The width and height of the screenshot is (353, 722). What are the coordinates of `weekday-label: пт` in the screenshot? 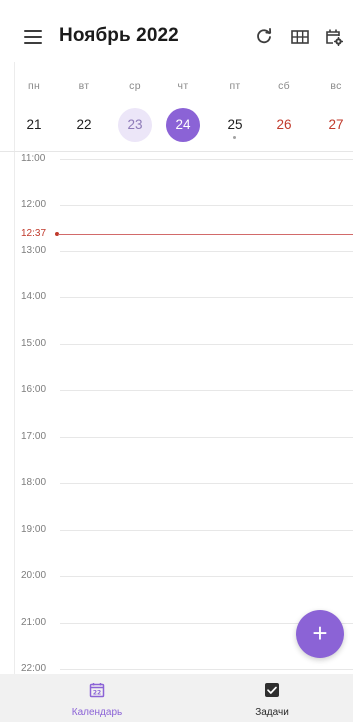 It's located at (235, 86).